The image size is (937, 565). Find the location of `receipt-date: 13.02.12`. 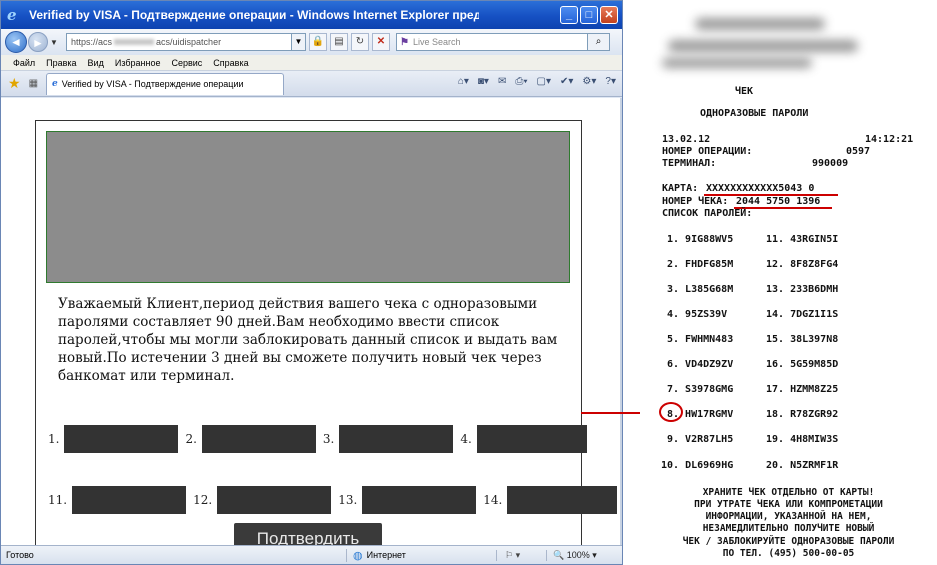

receipt-date: 13.02.12 is located at coordinates (686, 139).